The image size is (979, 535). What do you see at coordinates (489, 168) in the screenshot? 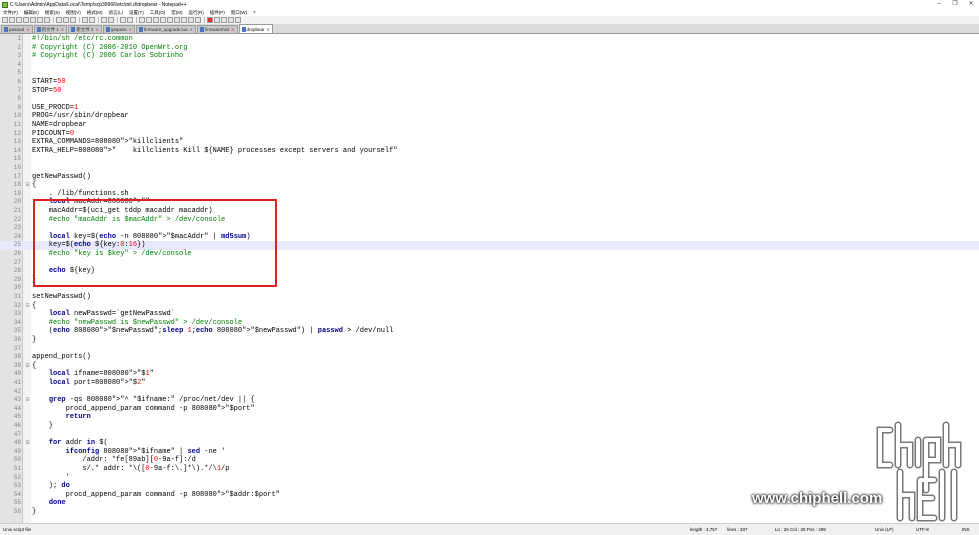
I see `code-line: 16` at bounding box center [489, 168].